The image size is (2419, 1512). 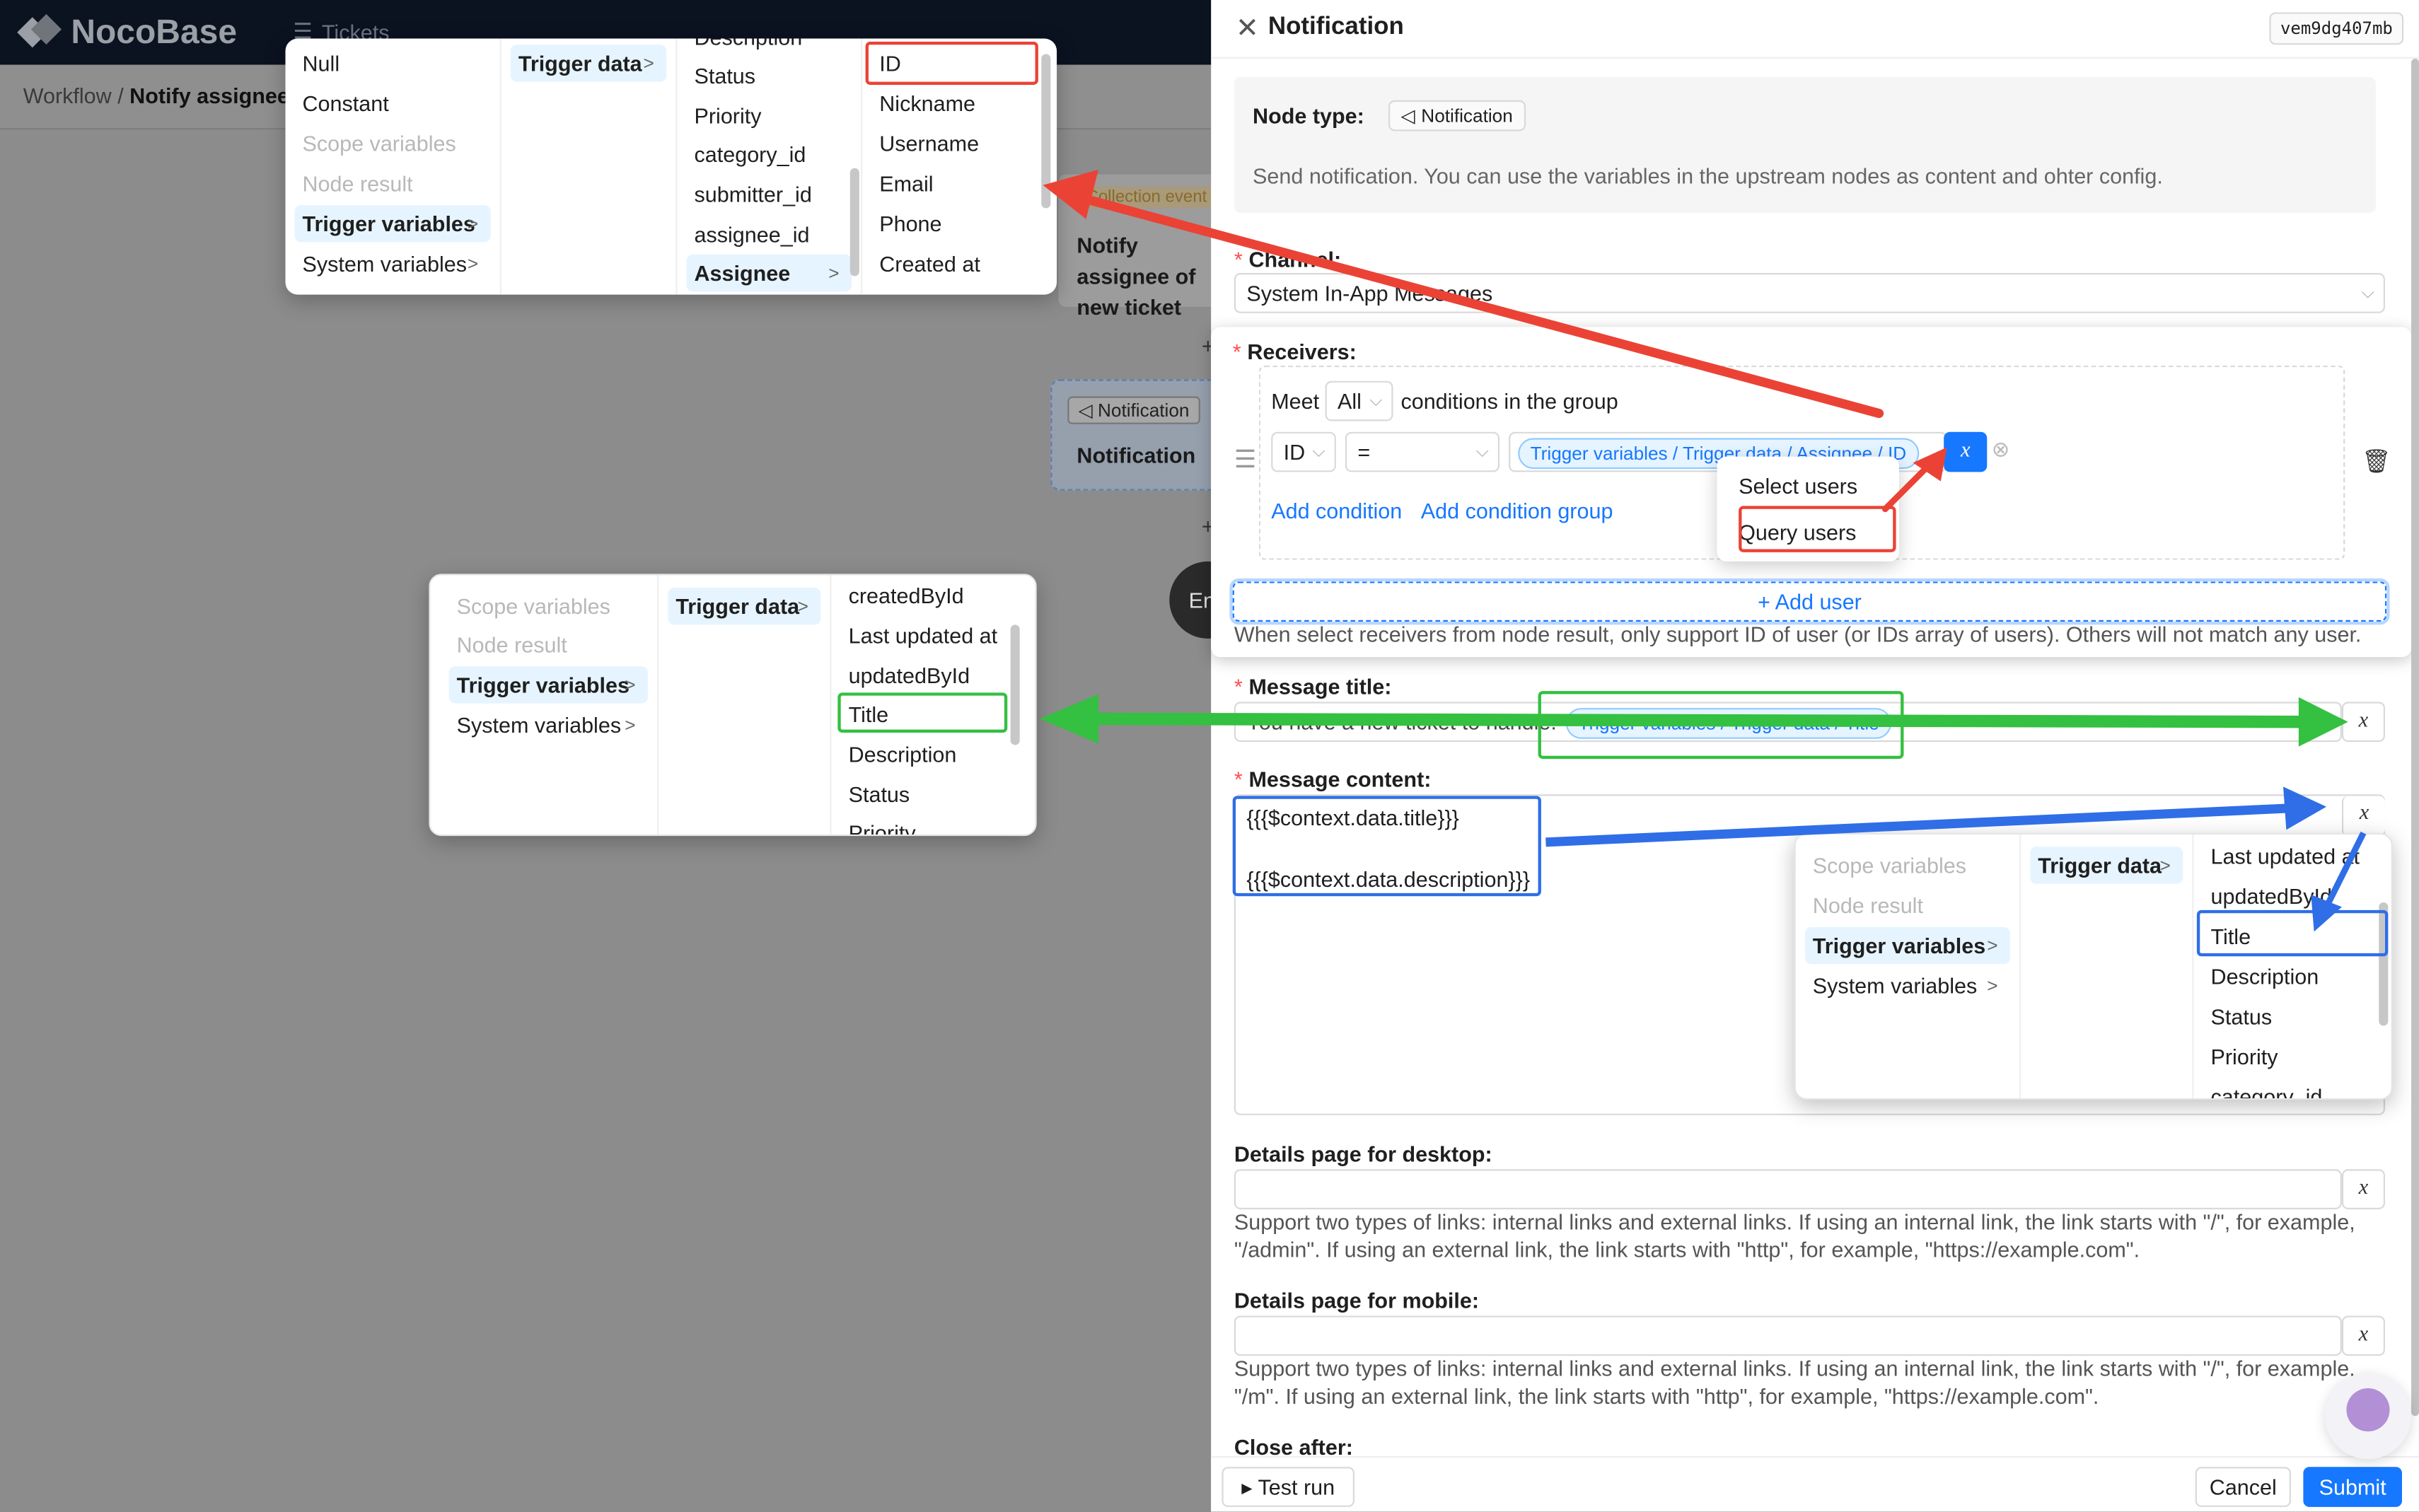 I want to click on green-arrow-head-left, so click(x=1069, y=719).